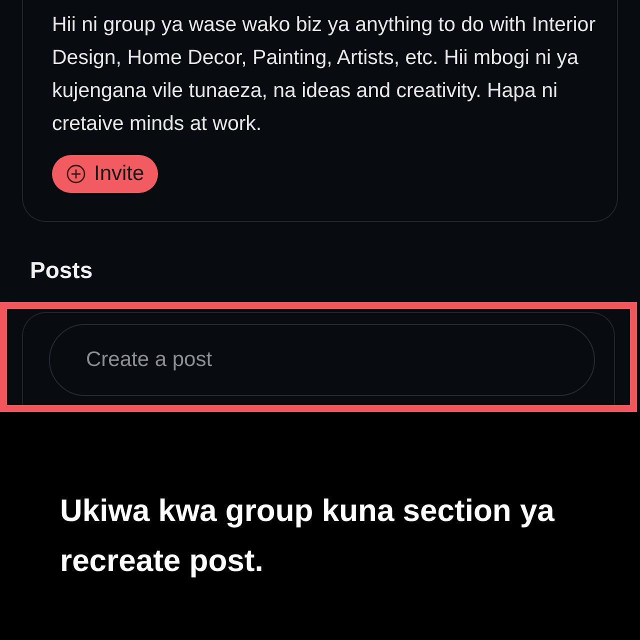 This screenshot has width=640, height=640. Describe the element at coordinates (76, 174) in the screenshot. I see `plus-circle-icon` at that location.